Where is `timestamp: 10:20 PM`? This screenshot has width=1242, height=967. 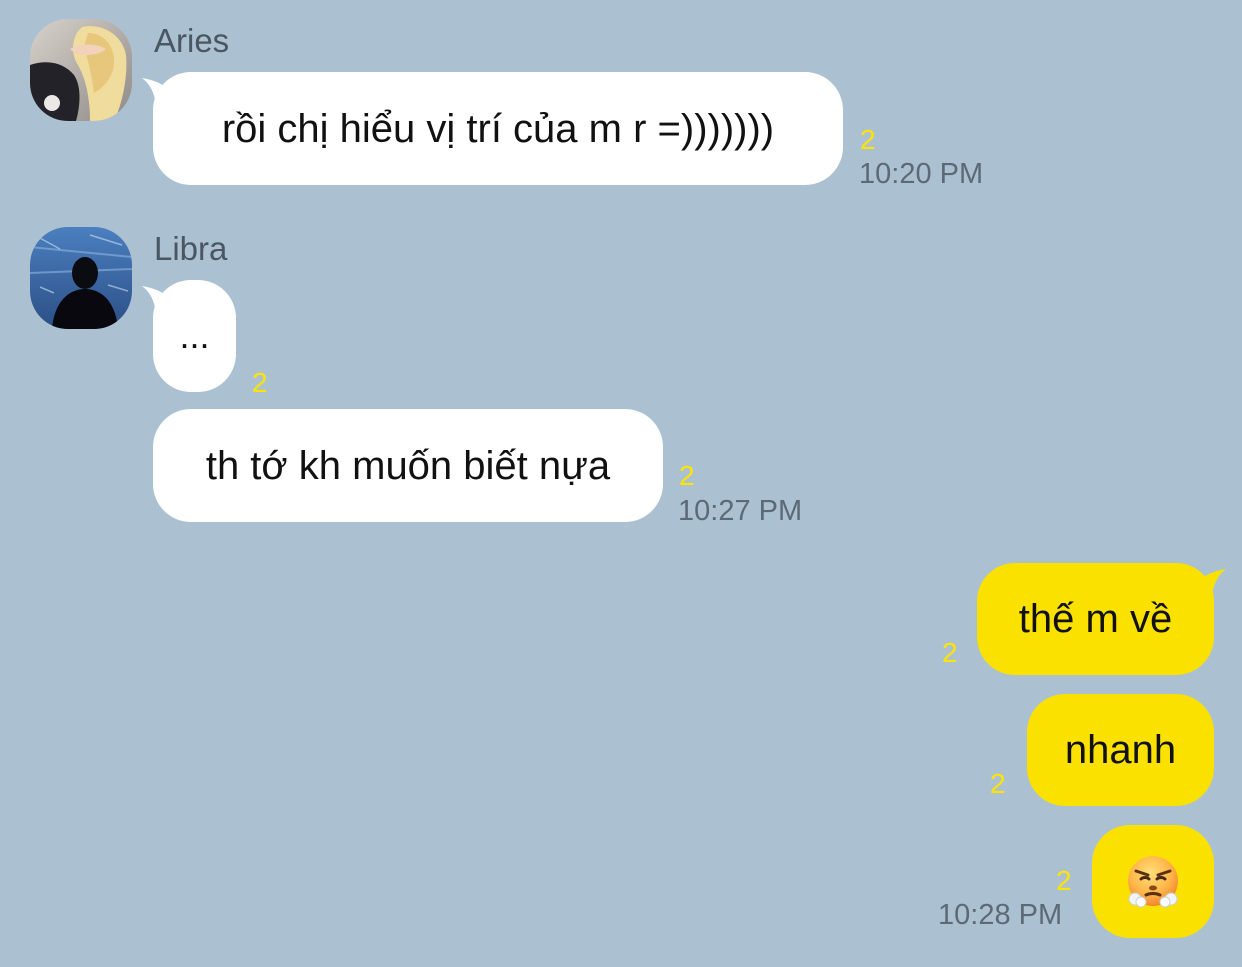 timestamp: 10:20 PM is located at coordinates (921, 174).